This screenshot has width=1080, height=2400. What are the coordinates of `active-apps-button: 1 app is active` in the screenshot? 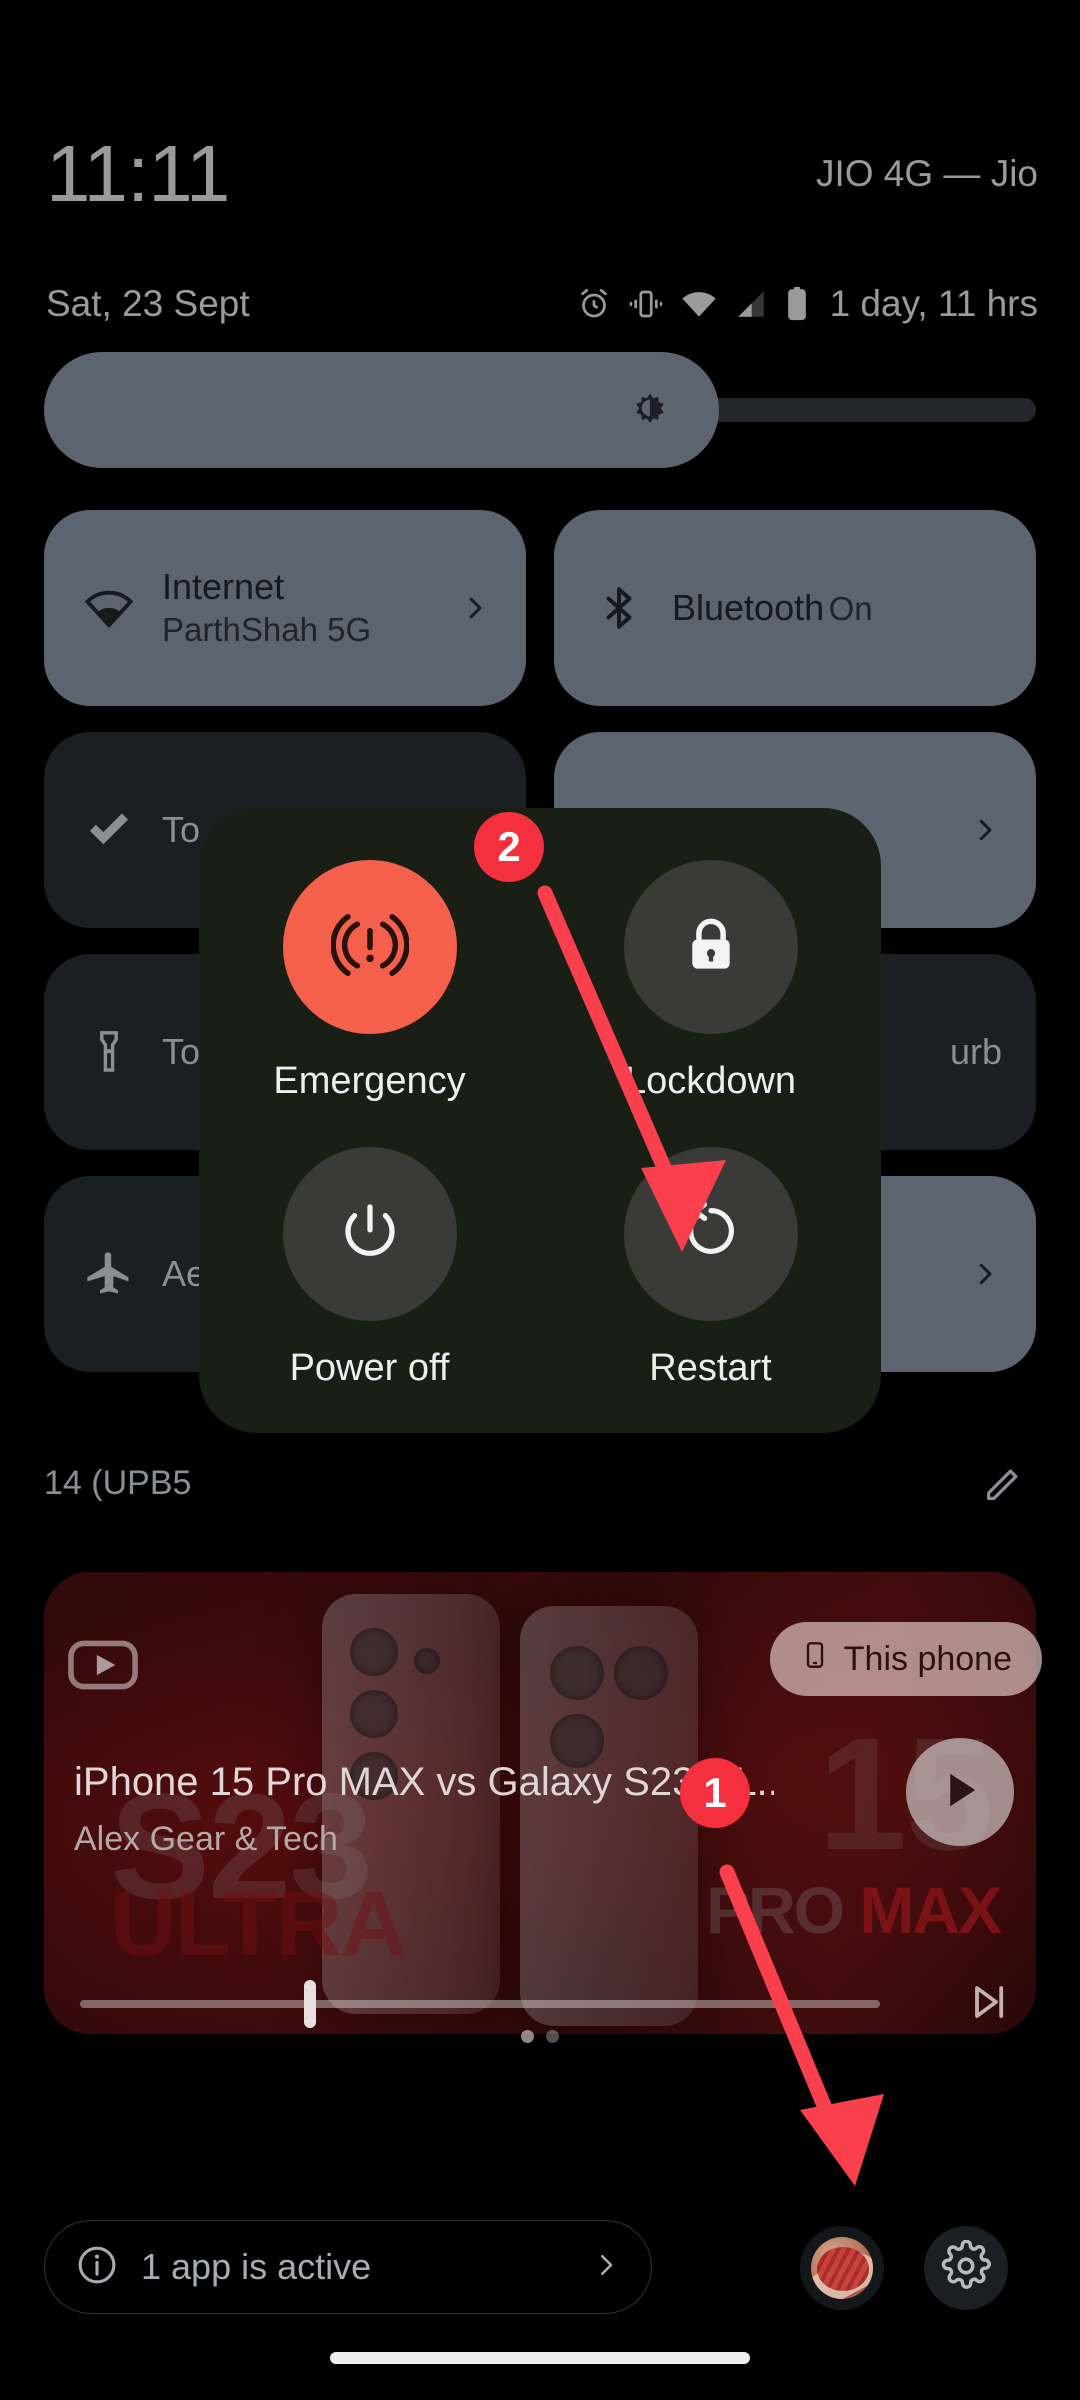 It's located at (348, 2267).